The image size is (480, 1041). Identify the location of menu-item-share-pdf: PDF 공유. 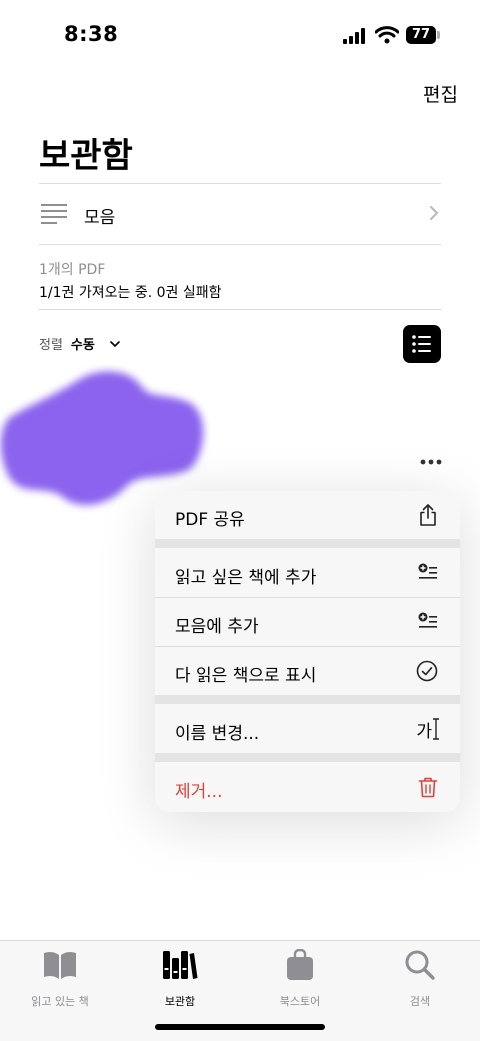
(307, 515).